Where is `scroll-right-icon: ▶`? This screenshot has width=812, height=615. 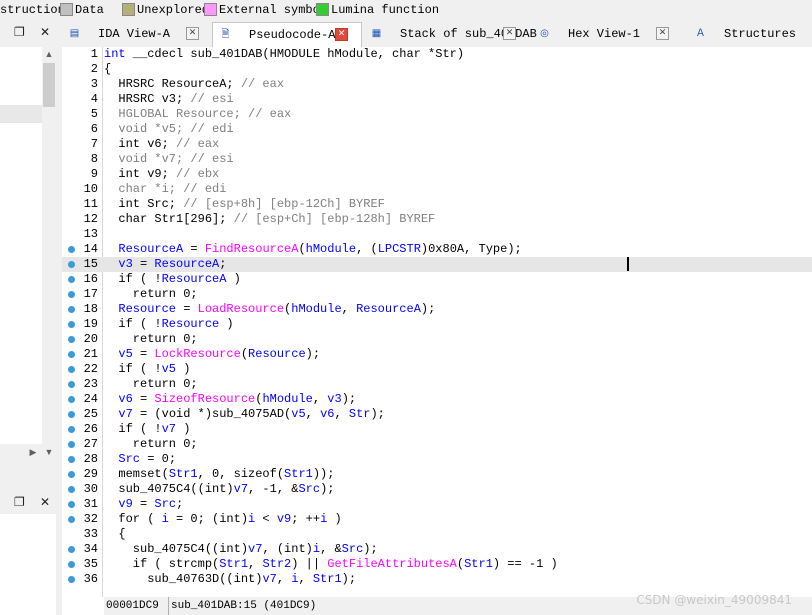
scroll-right-icon: ▶ is located at coordinates (33, 452).